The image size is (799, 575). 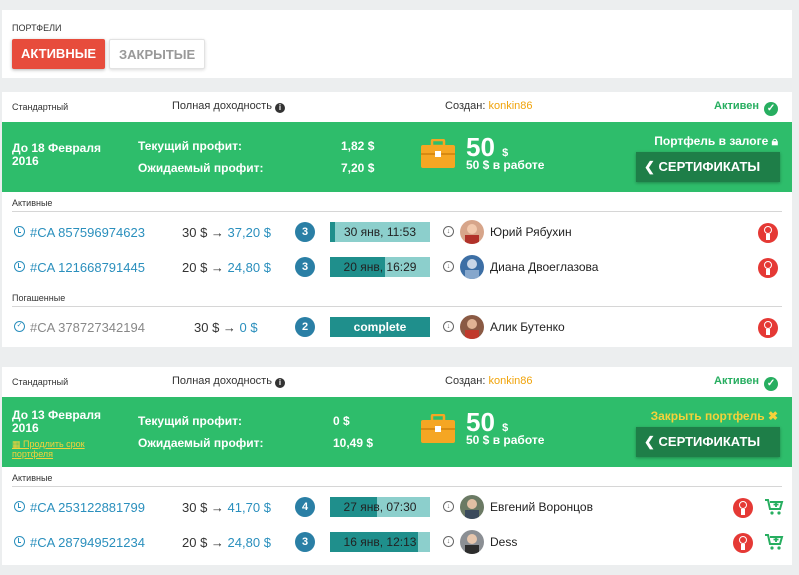 I want to click on ca-link: #CA 121668791445, so click(x=87, y=267).